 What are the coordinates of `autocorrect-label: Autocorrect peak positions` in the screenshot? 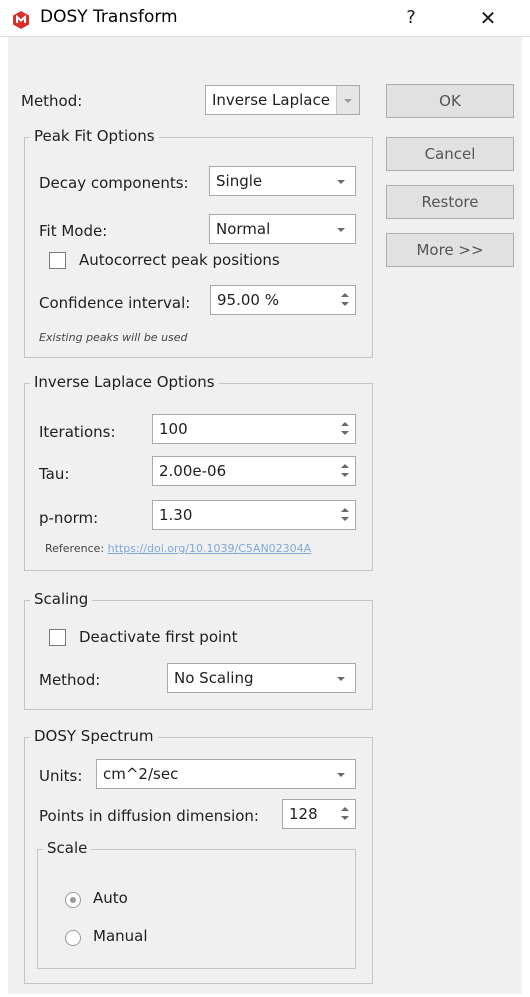 It's located at (179, 260).